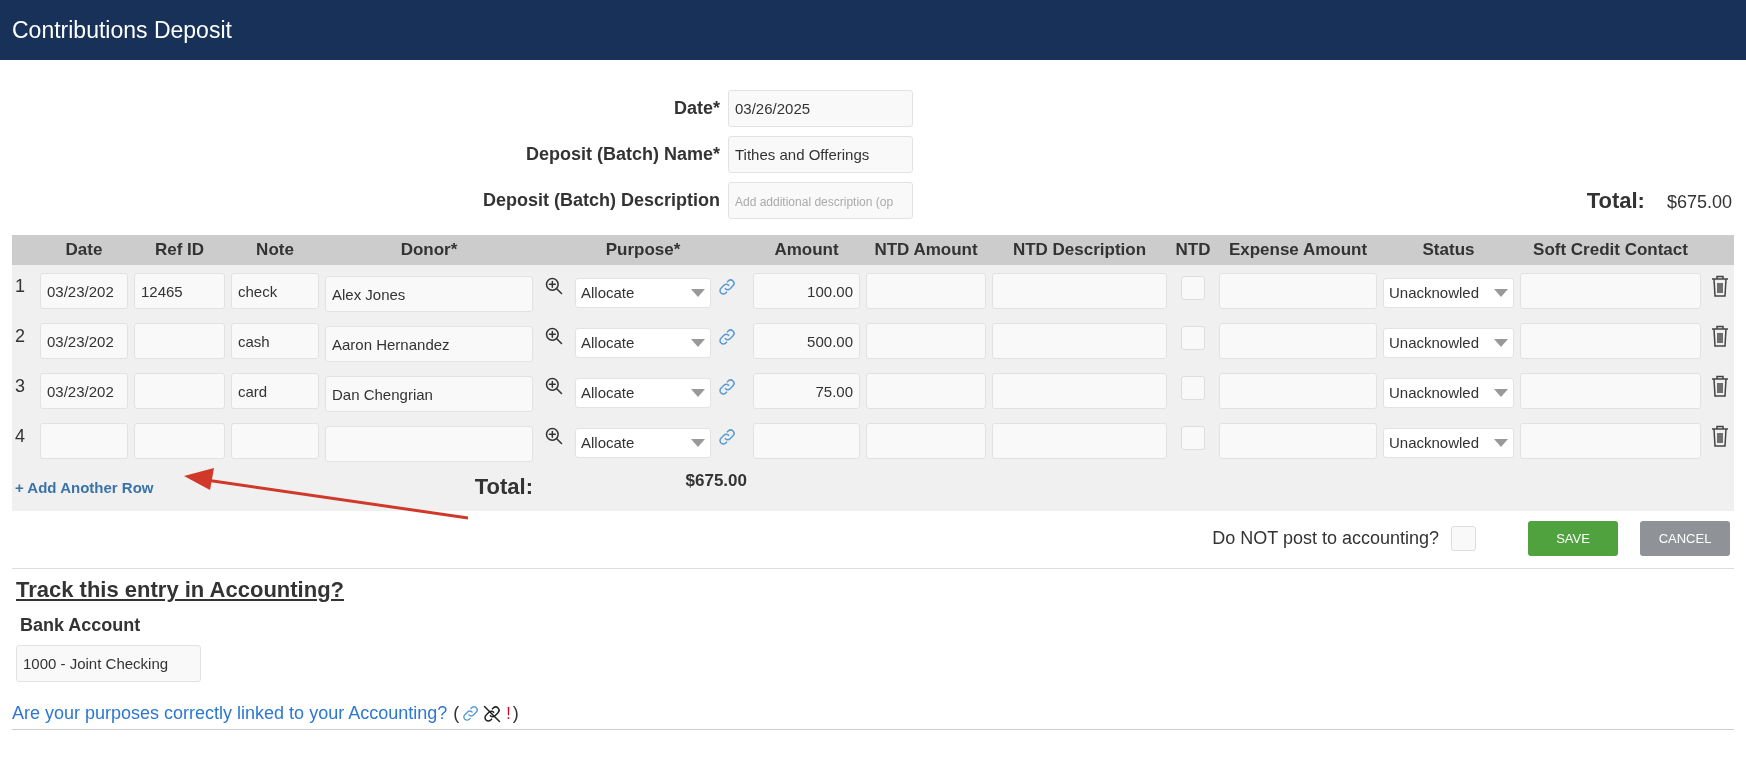 The height and width of the screenshot is (762, 1746). What do you see at coordinates (275, 291) in the screenshot?
I see `note-field: check` at bounding box center [275, 291].